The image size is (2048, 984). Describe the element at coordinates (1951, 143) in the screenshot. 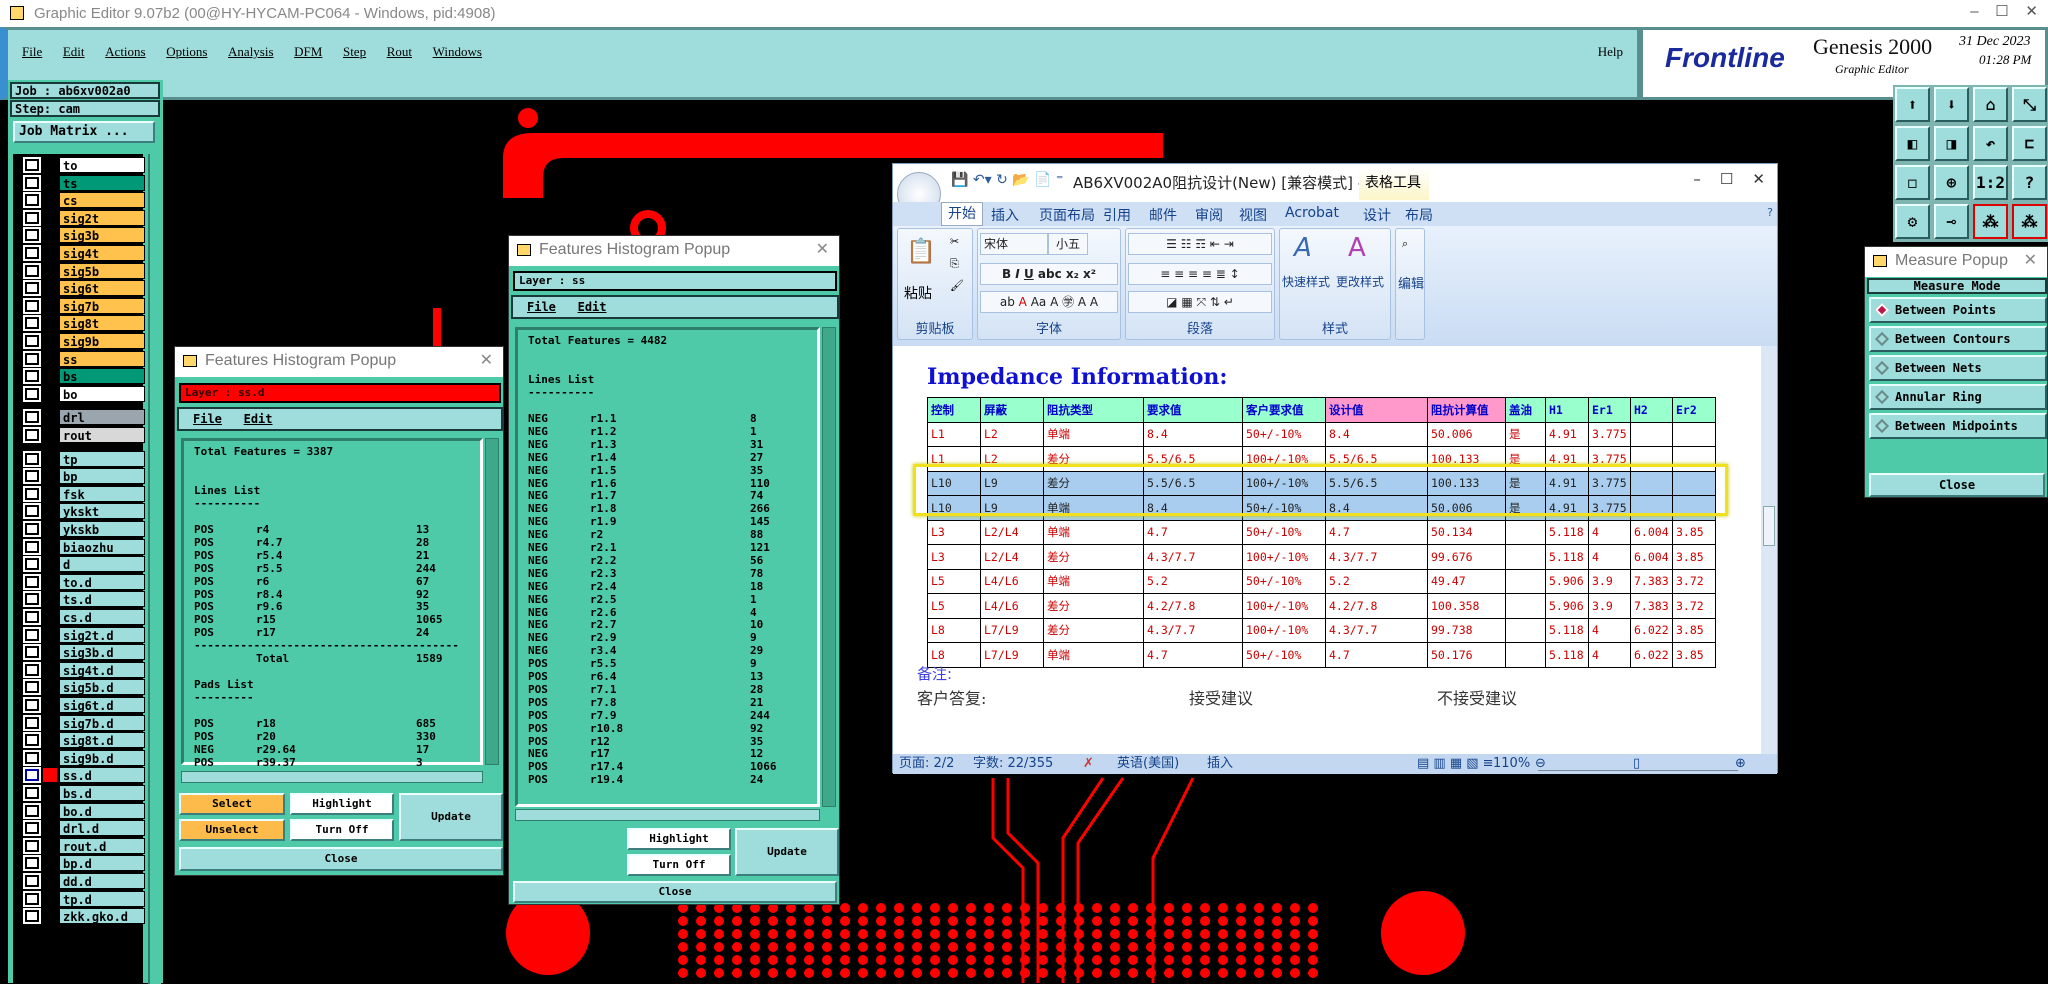

I see `pan-right-icon: ◨` at that location.